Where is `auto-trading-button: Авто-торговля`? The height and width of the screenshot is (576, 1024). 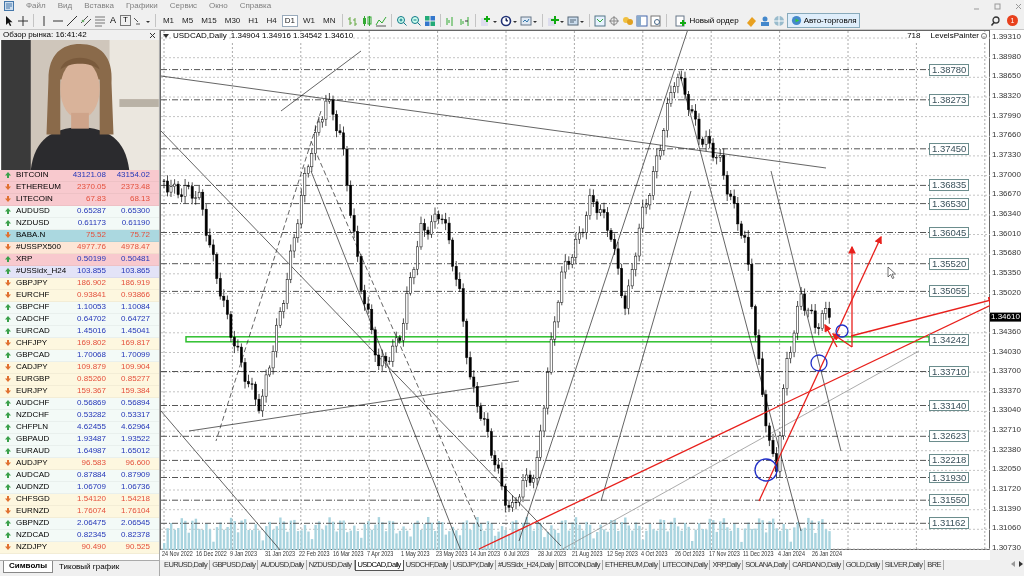 auto-trading-button: Авто-торговля is located at coordinates (823, 20).